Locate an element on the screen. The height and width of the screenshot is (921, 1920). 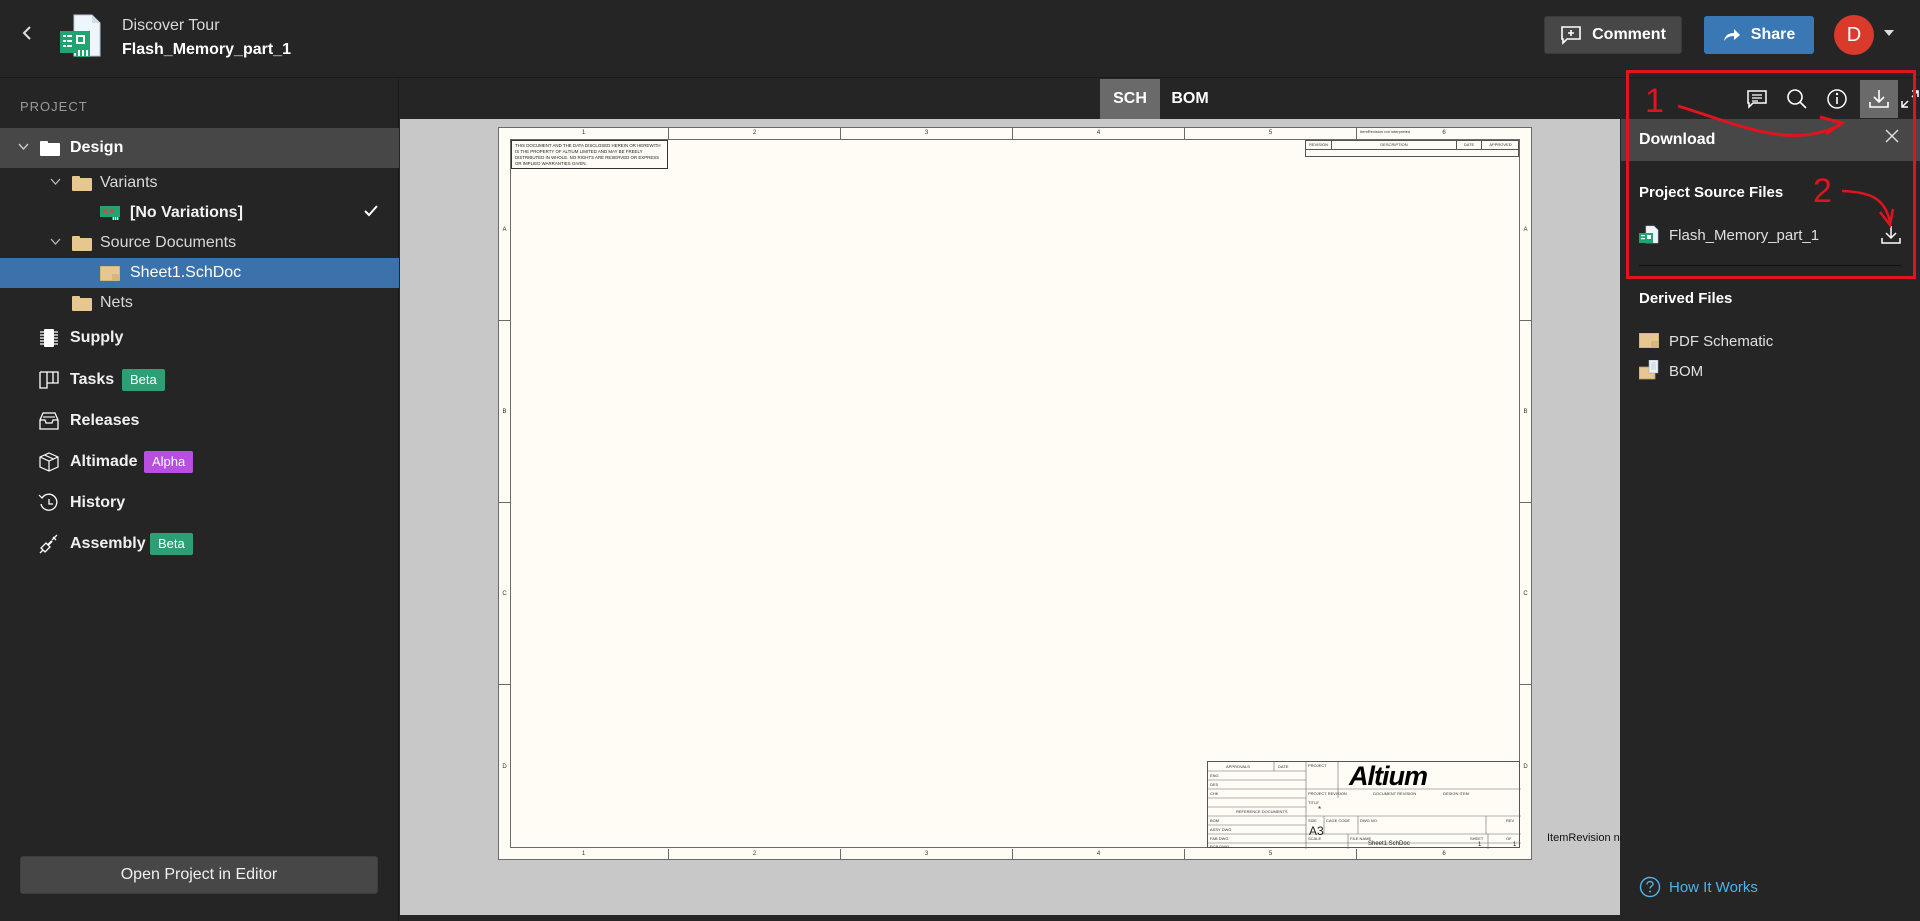
comments-button is located at coordinates (1757, 99).